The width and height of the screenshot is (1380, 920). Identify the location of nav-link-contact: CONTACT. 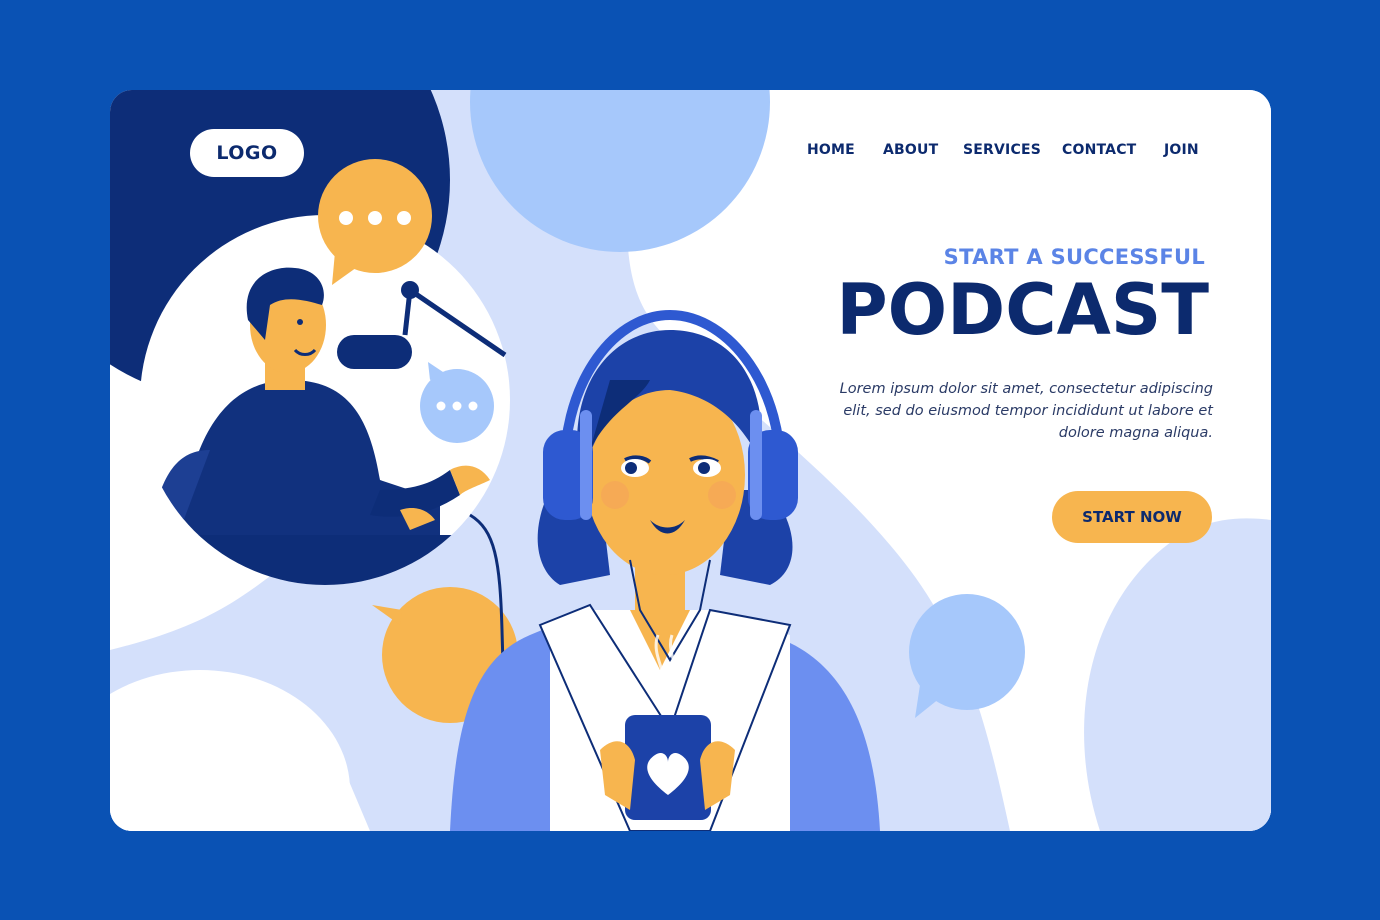
(1099, 150).